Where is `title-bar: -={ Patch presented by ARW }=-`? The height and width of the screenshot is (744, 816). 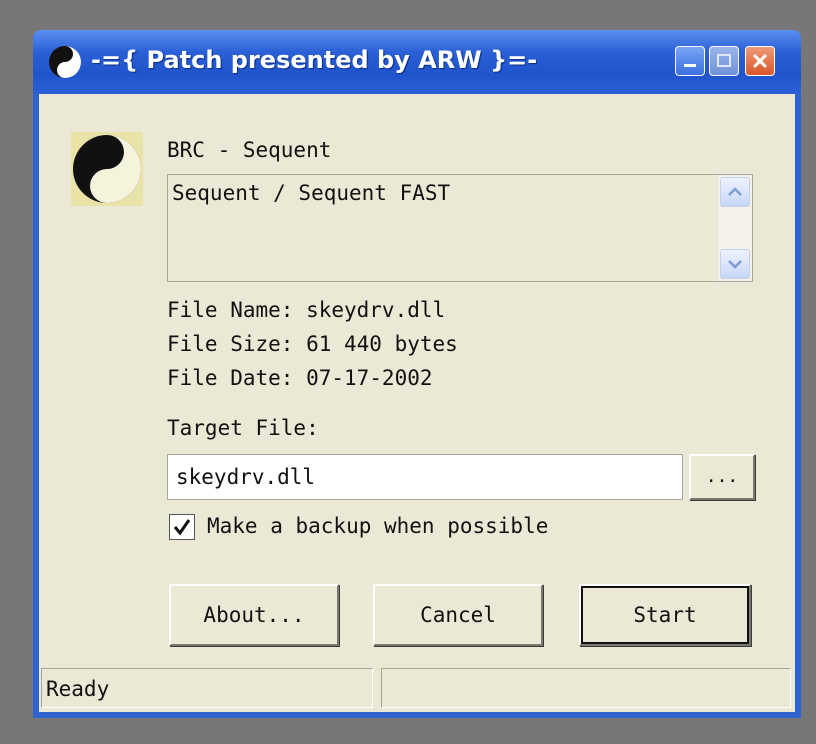 title-bar: -={ Patch presented by ARW }=- is located at coordinates (417, 62).